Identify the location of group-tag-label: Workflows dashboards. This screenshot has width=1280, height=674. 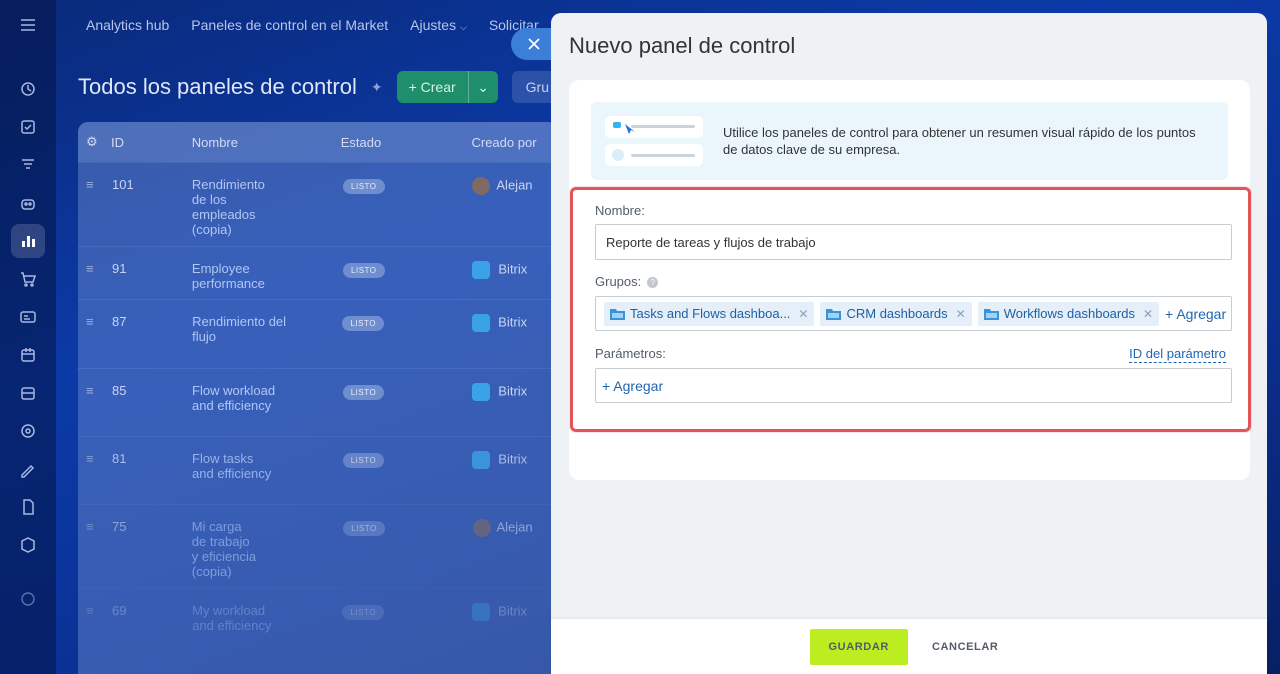
(1069, 313).